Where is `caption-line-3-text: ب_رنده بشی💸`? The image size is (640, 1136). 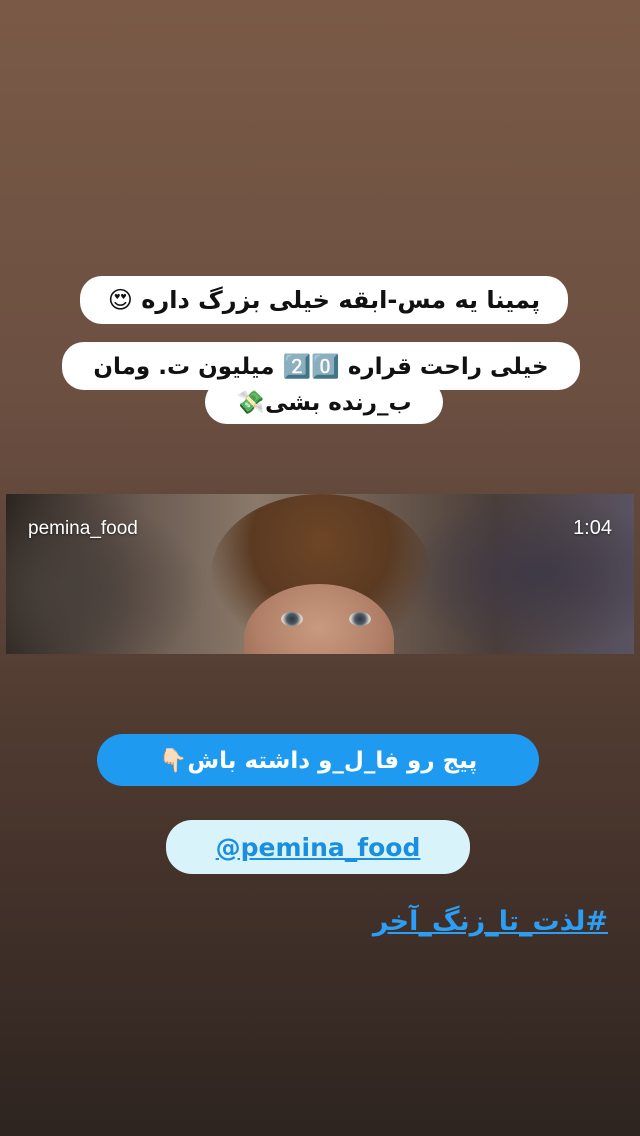 caption-line-3-text: ب_رنده بشی💸 is located at coordinates (324, 402).